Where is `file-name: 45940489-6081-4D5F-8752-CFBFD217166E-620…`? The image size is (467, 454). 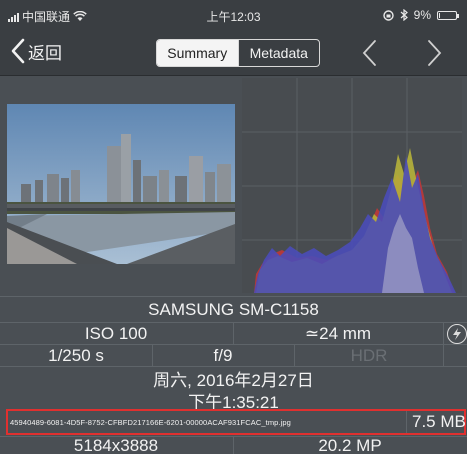
file-name: 45940489-6081-4D5F-8752-CFBFD217166E-620… is located at coordinates (150, 422).